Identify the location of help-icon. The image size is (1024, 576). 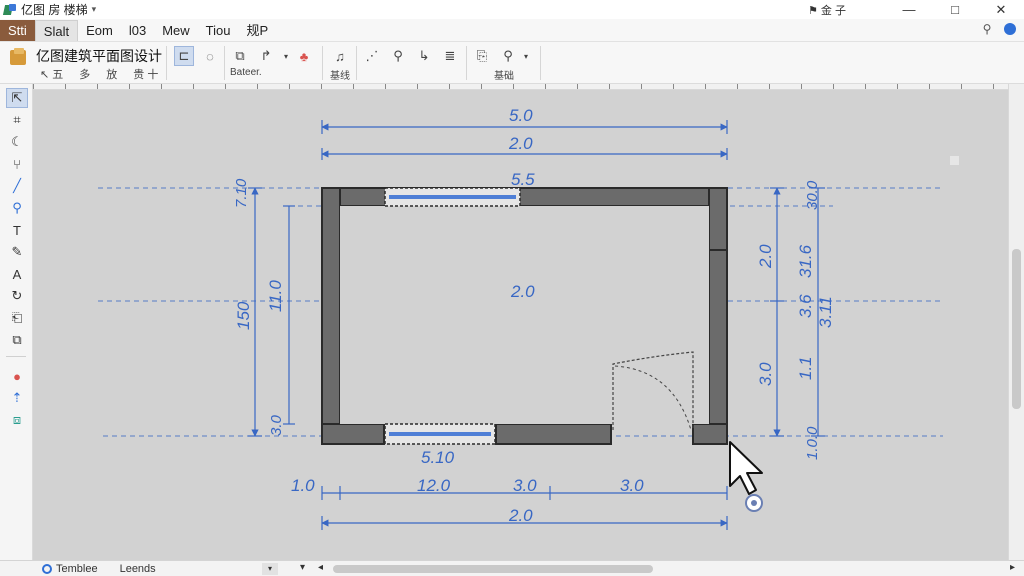
(1010, 29).